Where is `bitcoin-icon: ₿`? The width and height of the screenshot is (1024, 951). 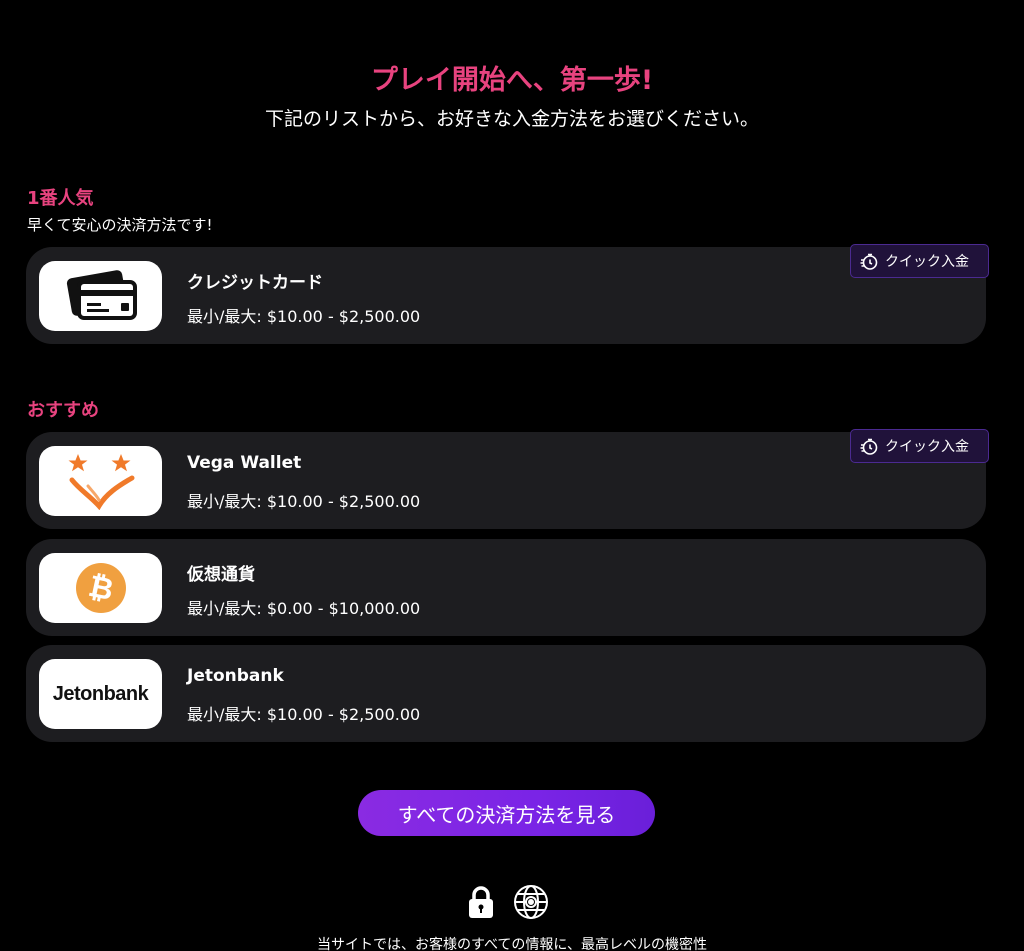
bitcoin-icon: ₿ is located at coordinates (100, 588).